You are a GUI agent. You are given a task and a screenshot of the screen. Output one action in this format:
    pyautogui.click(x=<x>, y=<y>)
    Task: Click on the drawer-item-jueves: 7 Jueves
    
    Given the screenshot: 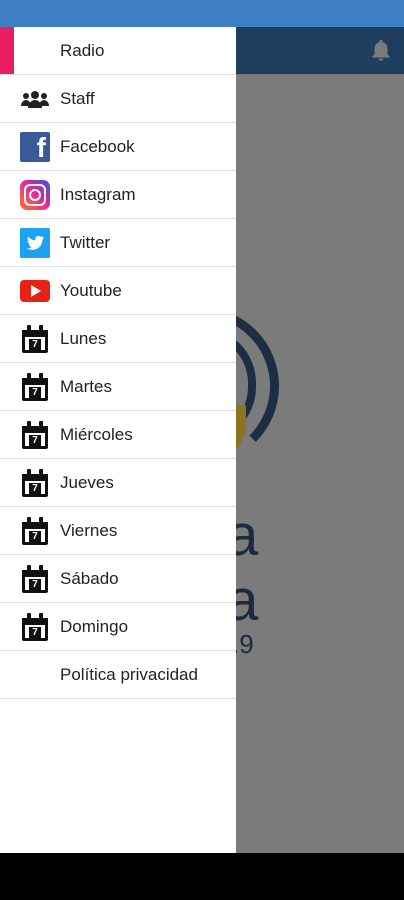 What is the action you would take?
    pyautogui.click(x=118, y=483)
    